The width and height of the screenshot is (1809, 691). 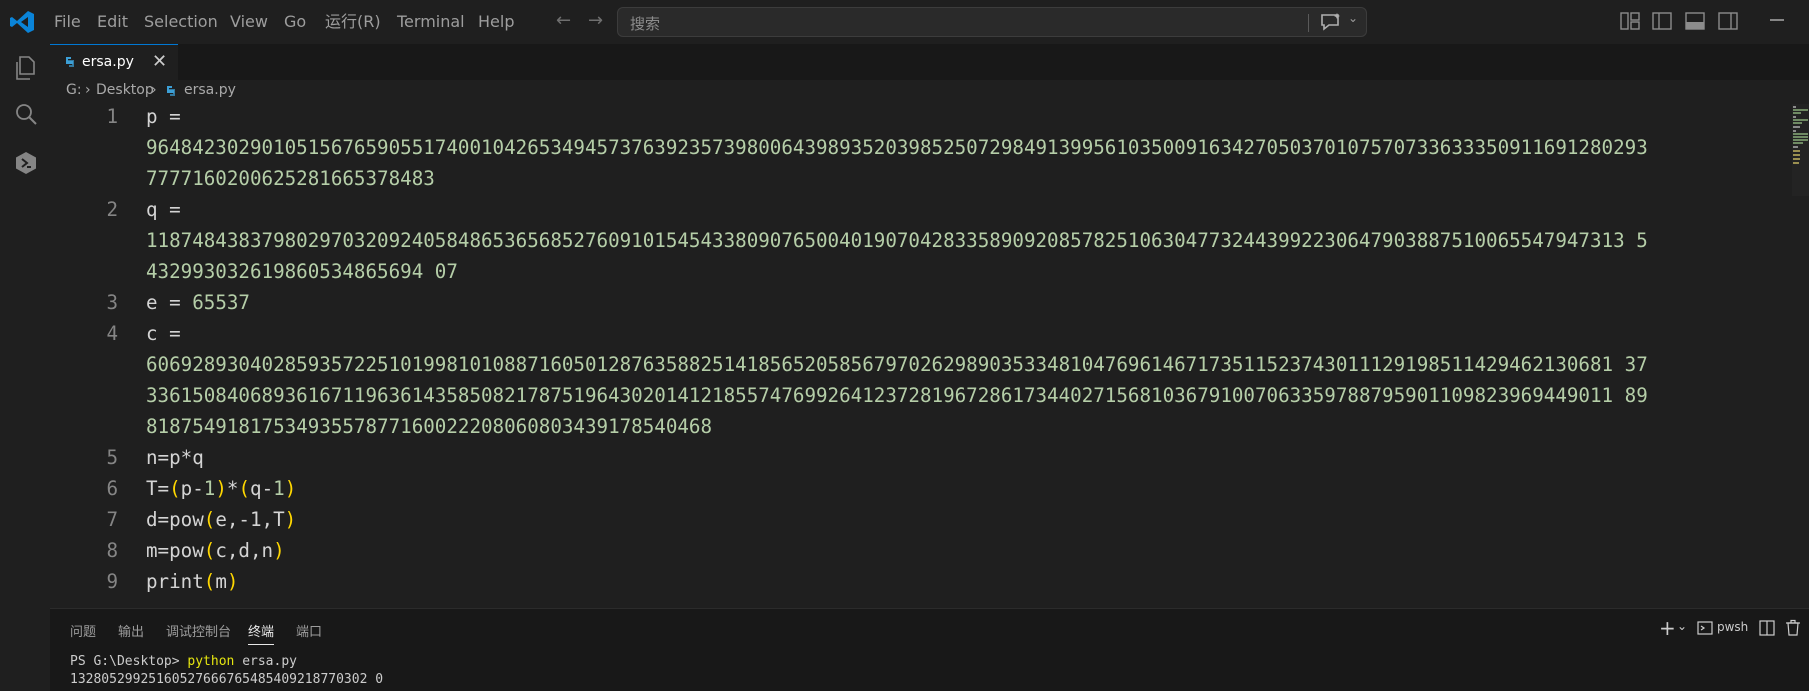 What do you see at coordinates (353, 22) in the screenshot?
I see `menu-run: 运行(R)` at bounding box center [353, 22].